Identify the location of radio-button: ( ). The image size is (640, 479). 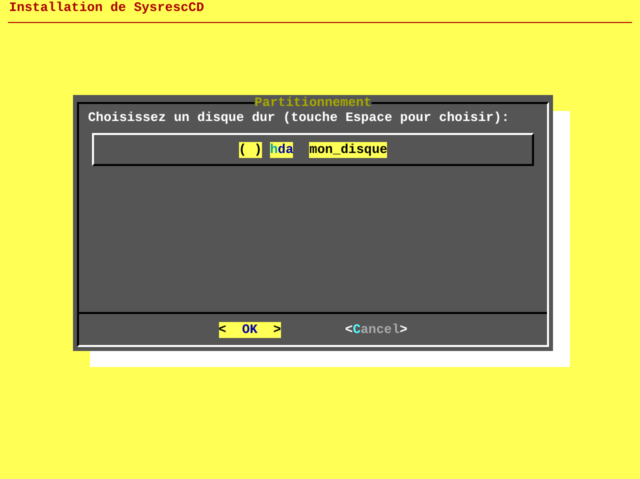
(250, 150).